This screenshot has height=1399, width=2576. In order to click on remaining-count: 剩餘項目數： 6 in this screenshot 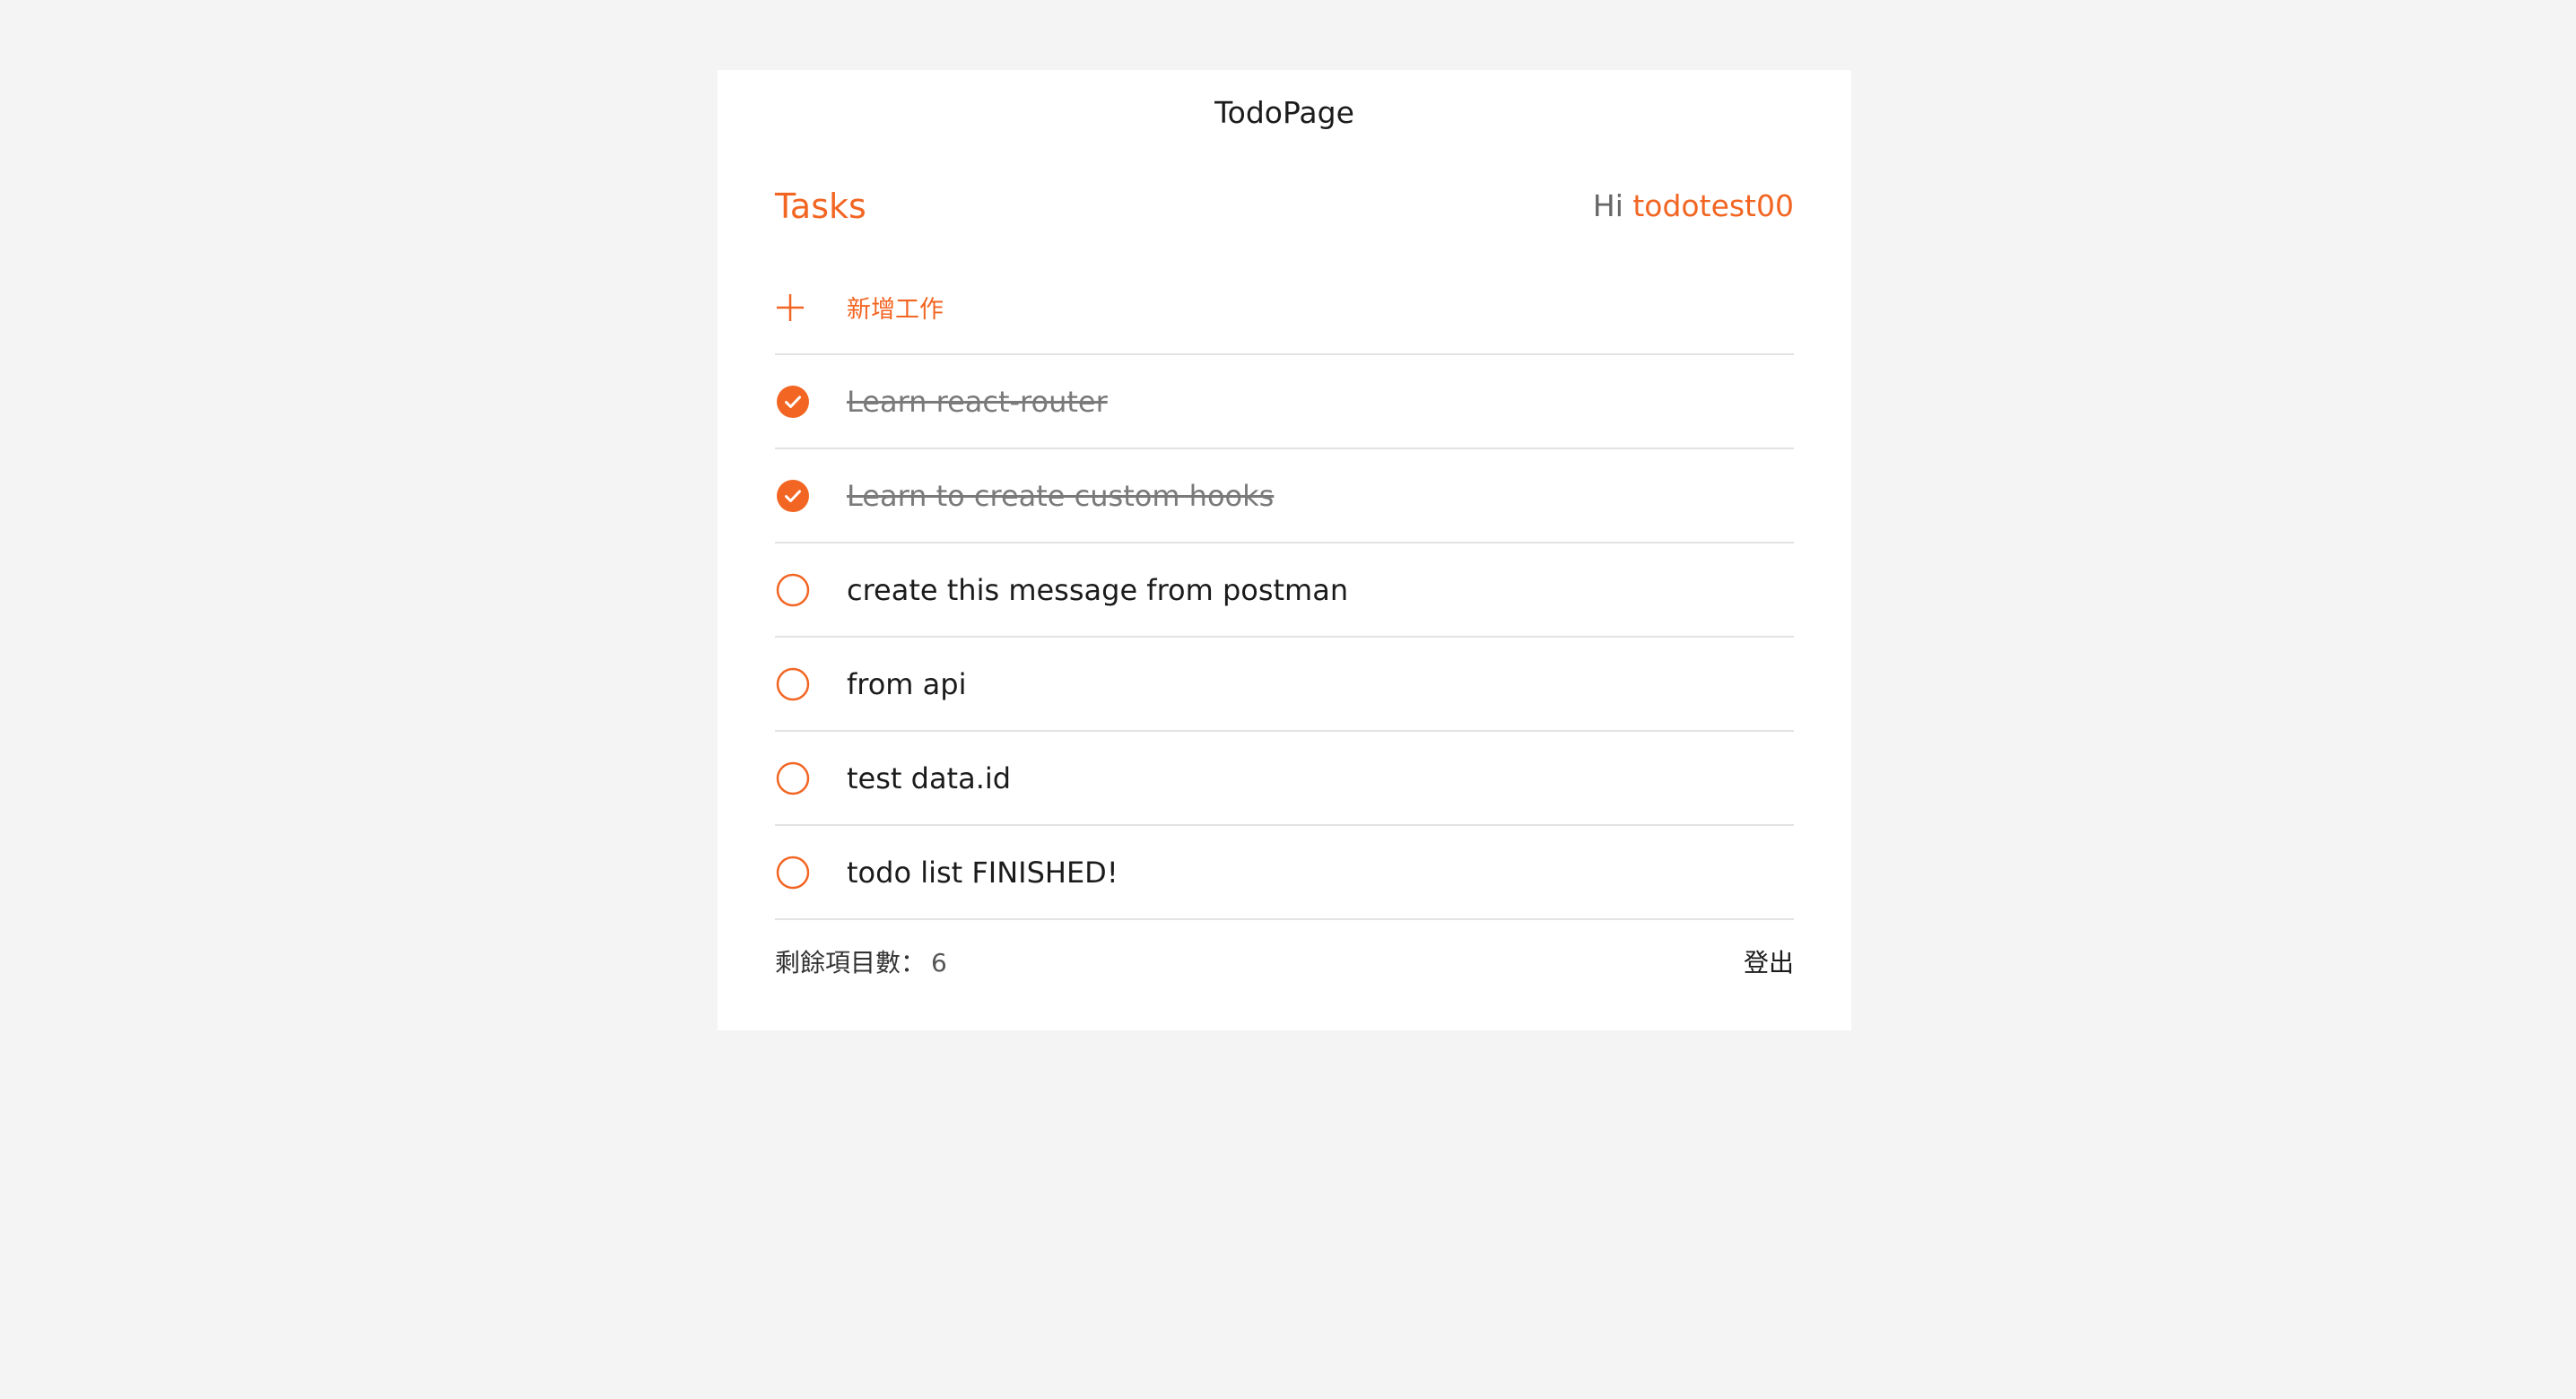, I will do `click(861, 963)`.